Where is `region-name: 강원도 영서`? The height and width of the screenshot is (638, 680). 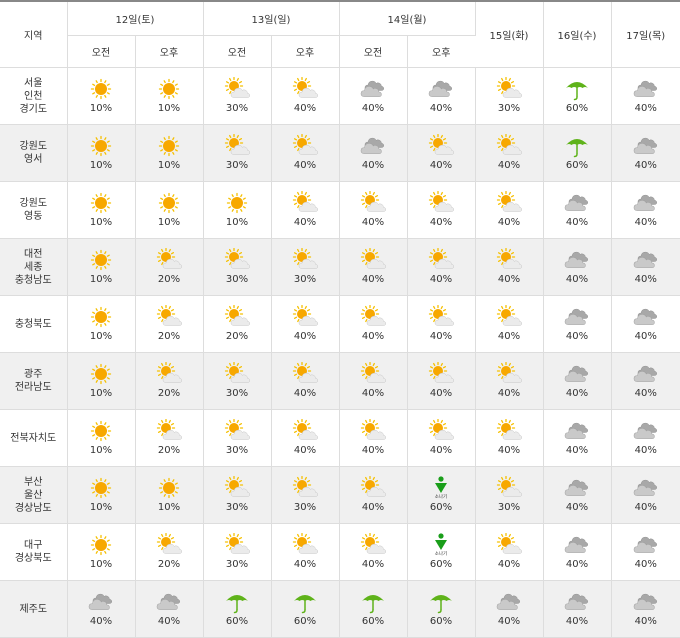 region-name: 강원도 영서 is located at coordinates (34, 153).